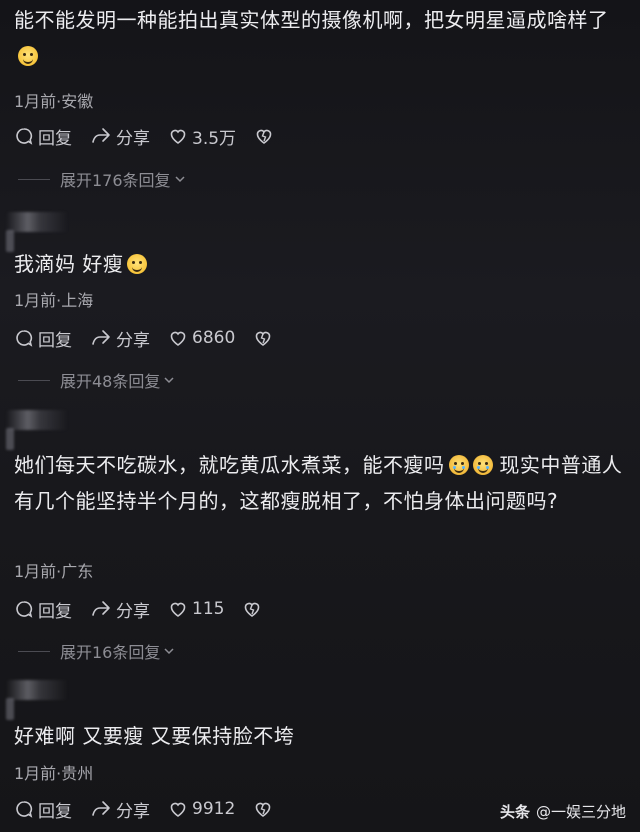 The height and width of the screenshot is (832, 640). Describe the element at coordinates (102, 179) in the screenshot. I see `expand-replies-button: 展开176条回复` at that location.